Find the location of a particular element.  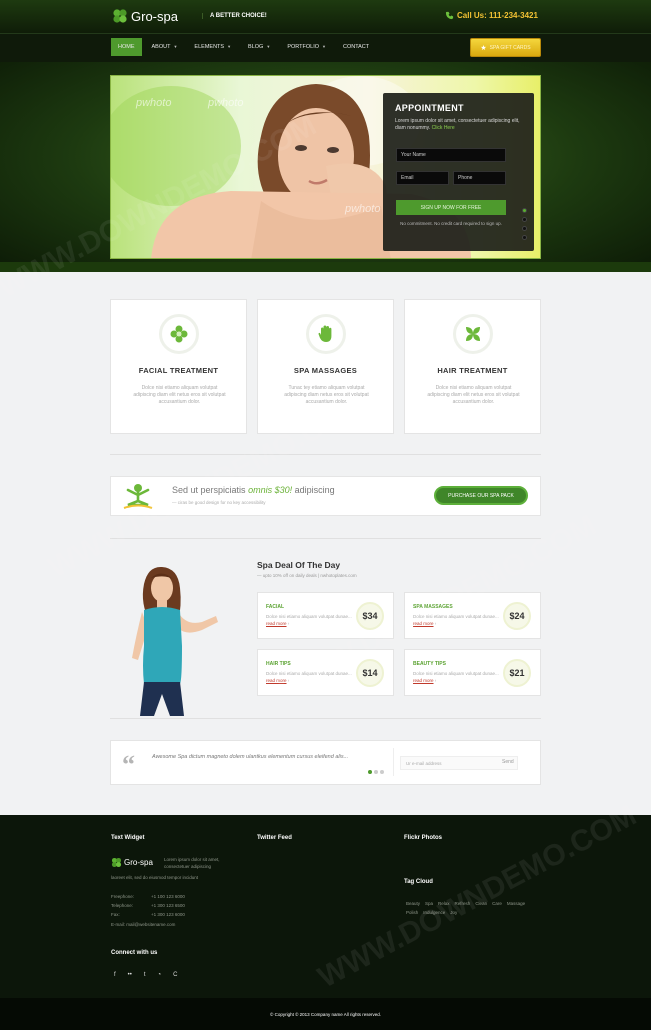

newsletter-email-input: Ur e-mail address is located at coordinates (459, 763).